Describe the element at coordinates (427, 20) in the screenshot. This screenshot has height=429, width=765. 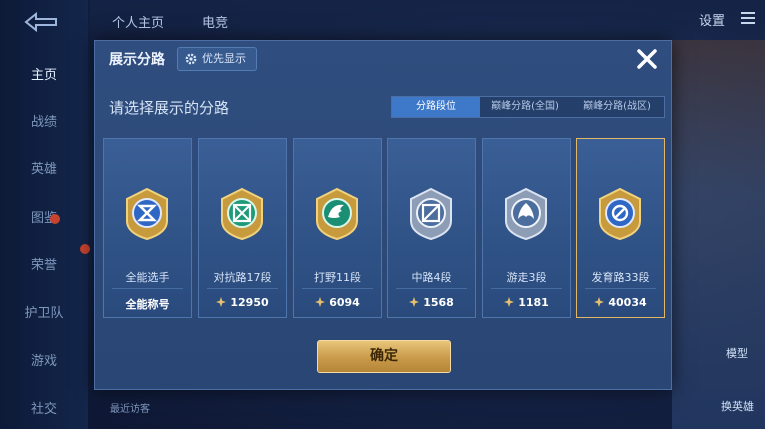
I see `top-bar: 个人主页 电竞 设置` at that location.